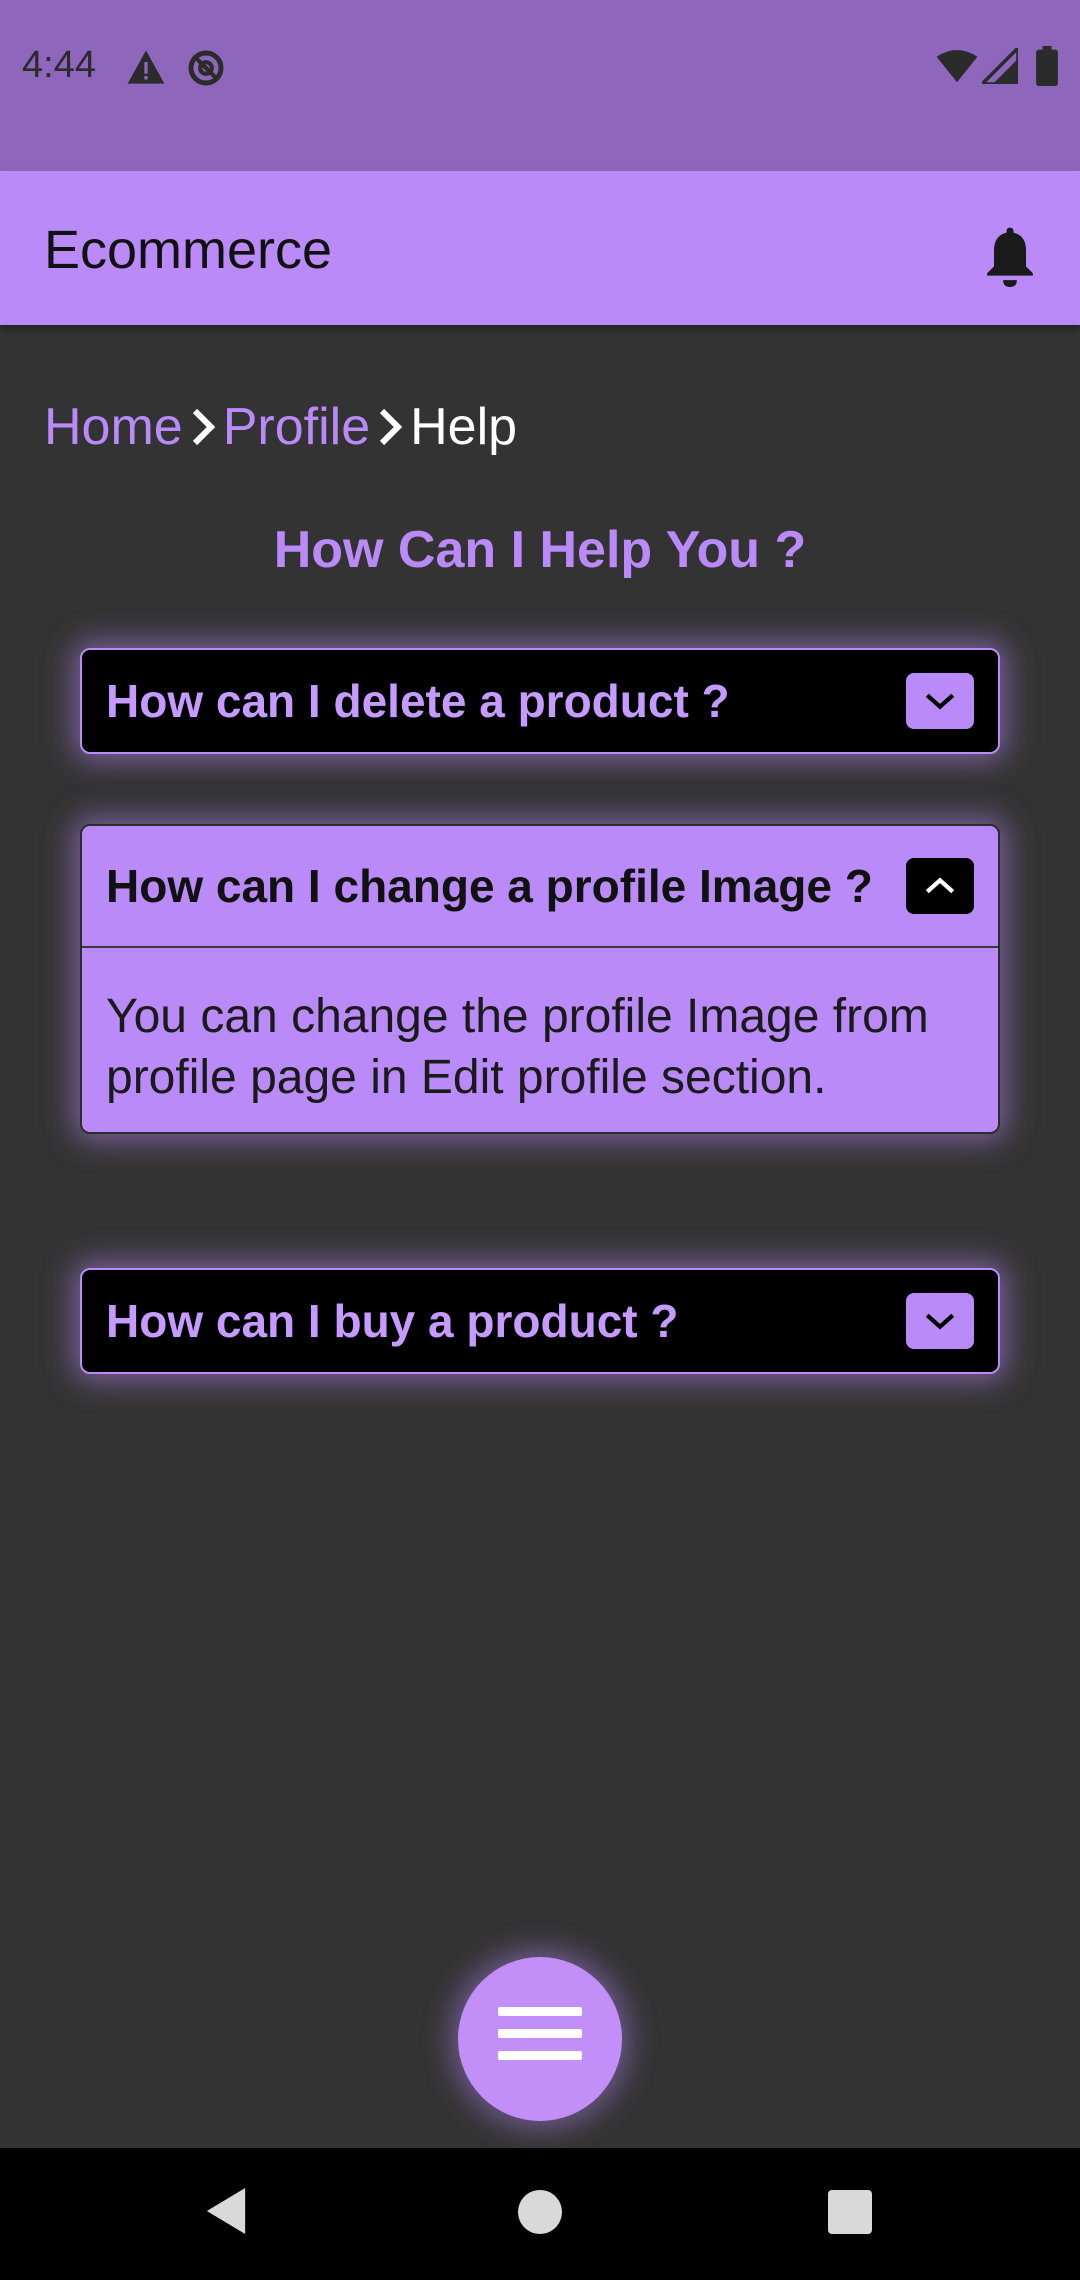  Describe the element at coordinates (418, 701) in the screenshot. I see `faq-question: How can I delete a product ?` at that location.